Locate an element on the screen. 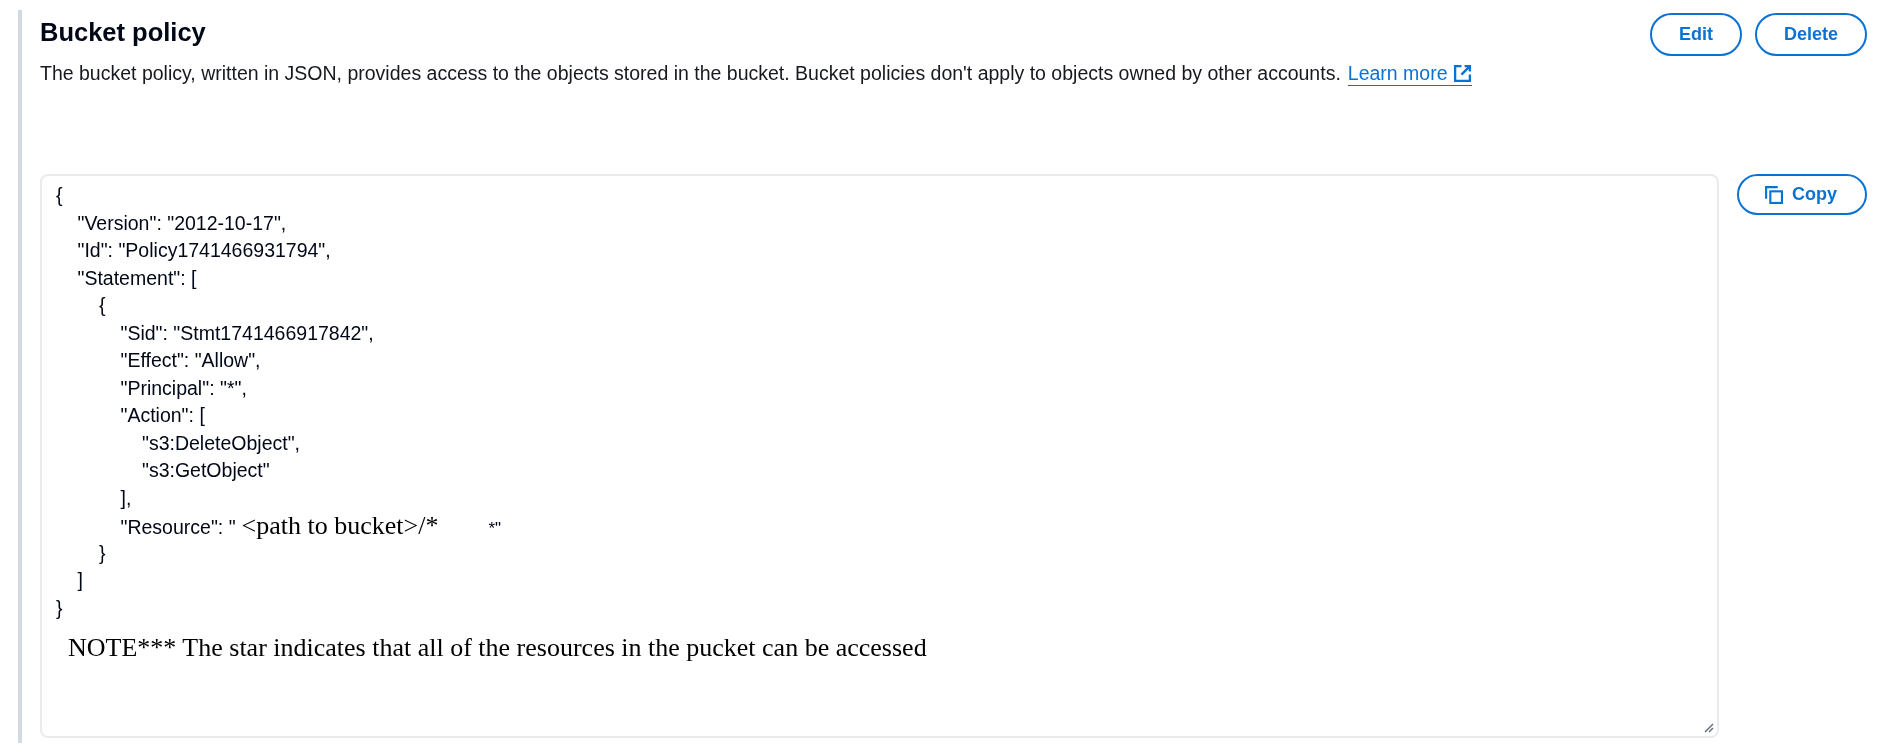  copy-button: Copy is located at coordinates (1802, 194).